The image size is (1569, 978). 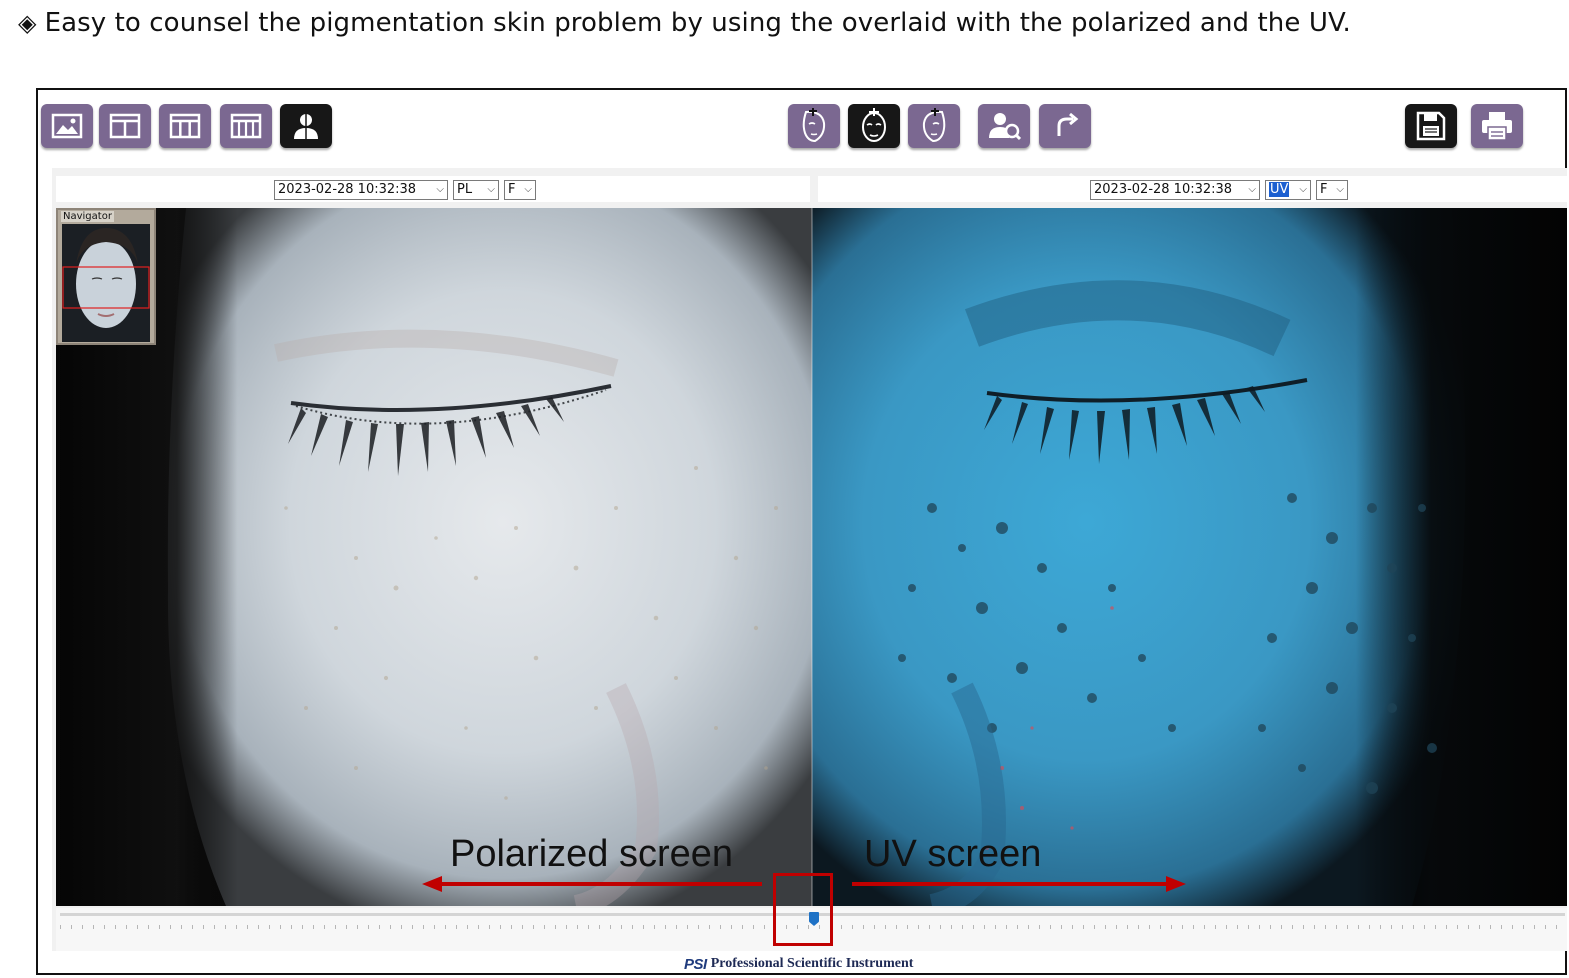 I want to click on right-mode-select: UV ⌵, so click(x=1288, y=190).